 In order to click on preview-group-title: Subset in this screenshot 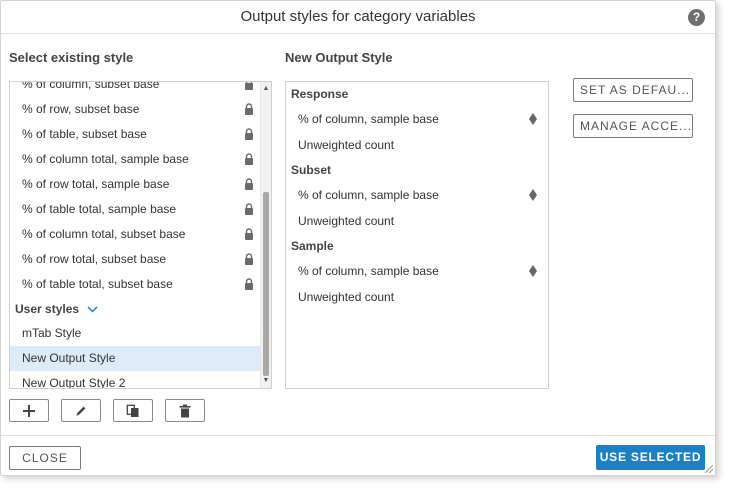, I will do `click(311, 170)`.